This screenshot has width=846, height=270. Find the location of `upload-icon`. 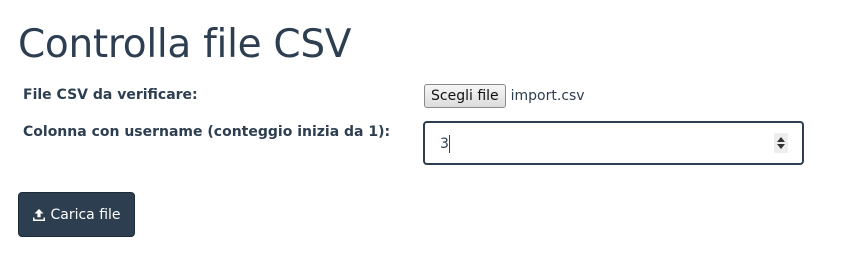

upload-icon is located at coordinates (39, 215).